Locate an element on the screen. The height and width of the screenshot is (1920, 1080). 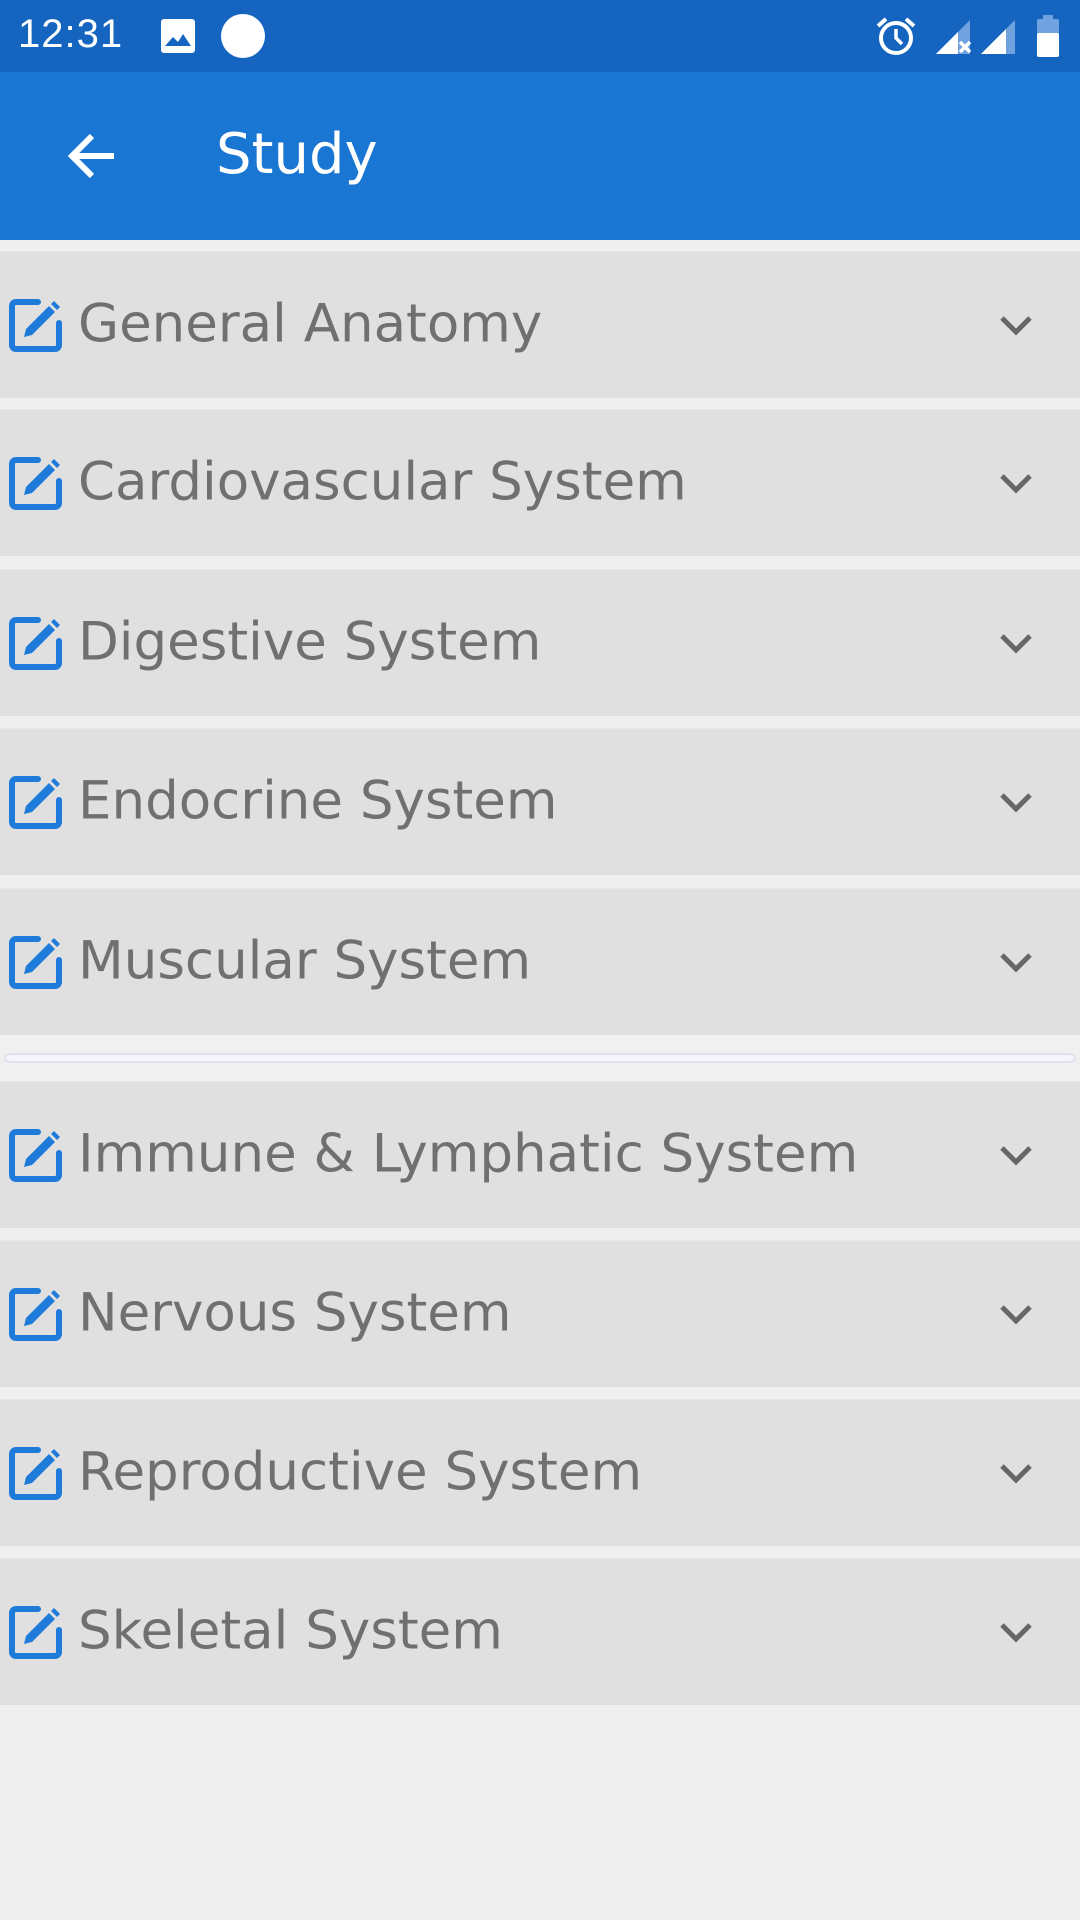
section-label: Reproductive System is located at coordinates (360, 1472).